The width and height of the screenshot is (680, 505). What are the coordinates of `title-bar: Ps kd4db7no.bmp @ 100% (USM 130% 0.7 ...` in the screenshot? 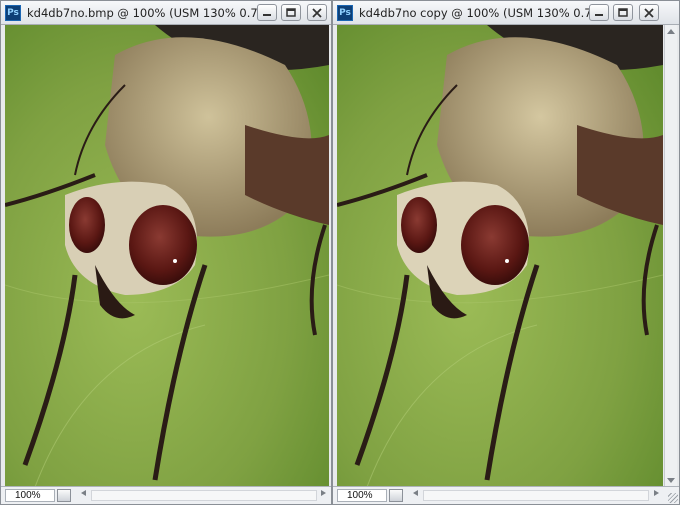 It's located at (166, 13).